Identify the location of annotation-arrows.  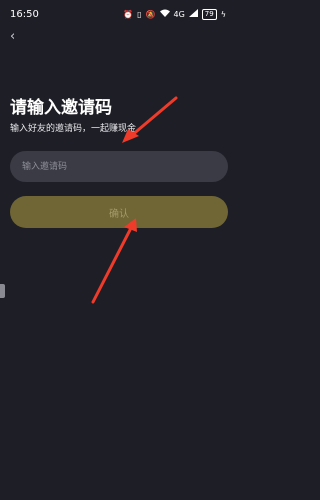
(134, 200).